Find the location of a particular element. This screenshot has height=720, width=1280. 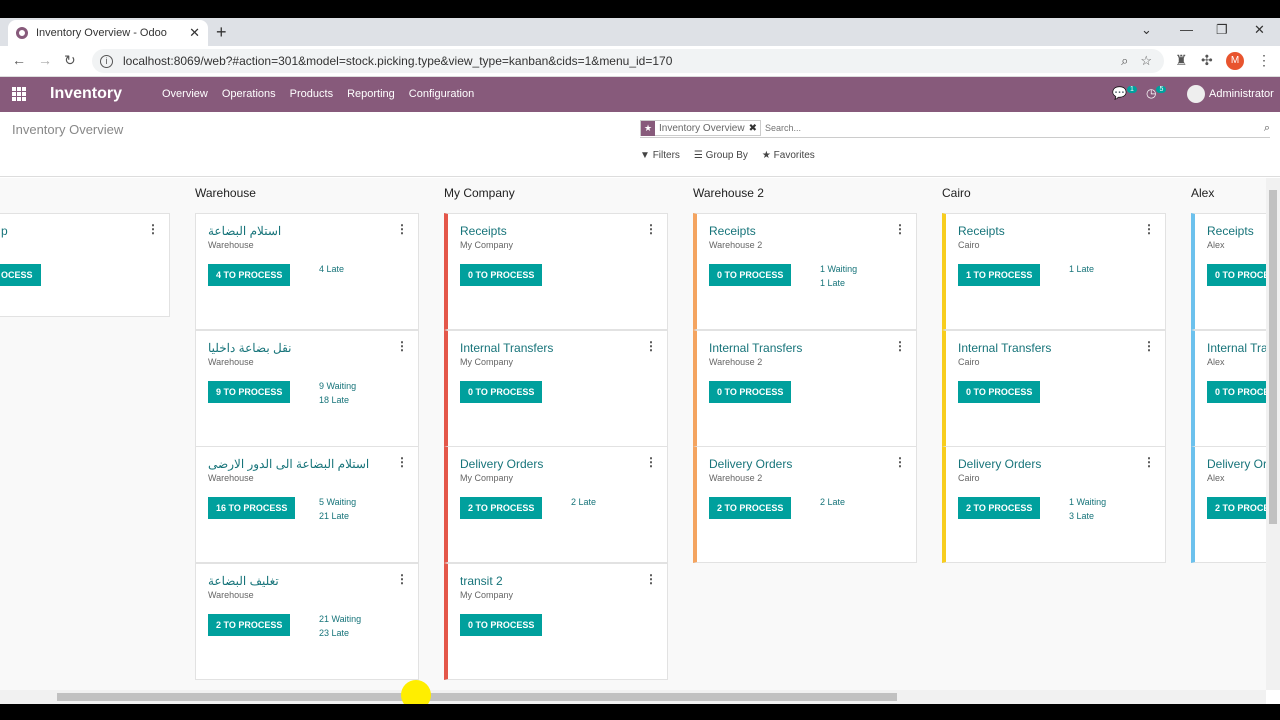

card-stat-link: 21 Late is located at coordinates (334, 516).